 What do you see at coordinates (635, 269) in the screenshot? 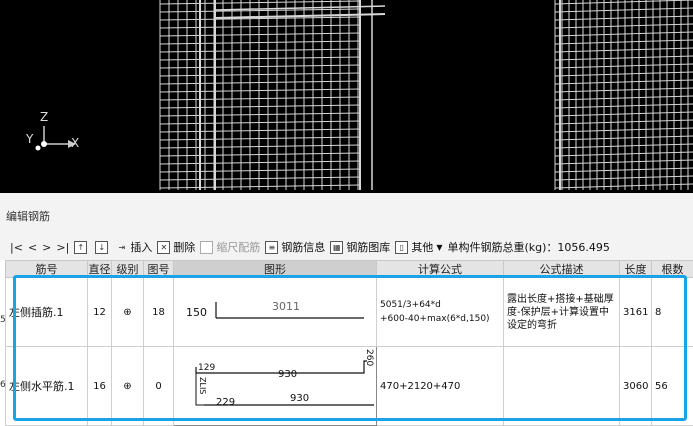
I see `col-header-length: 长度` at bounding box center [635, 269].